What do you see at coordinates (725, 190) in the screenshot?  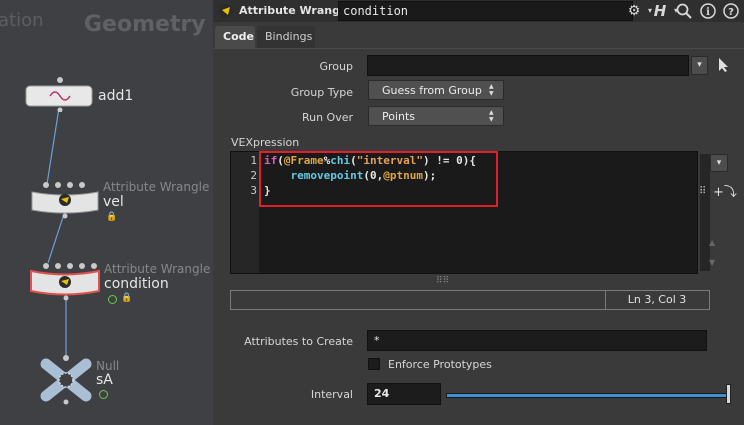 I see `add-binding-icon: +⤵` at bounding box center [725, 190].